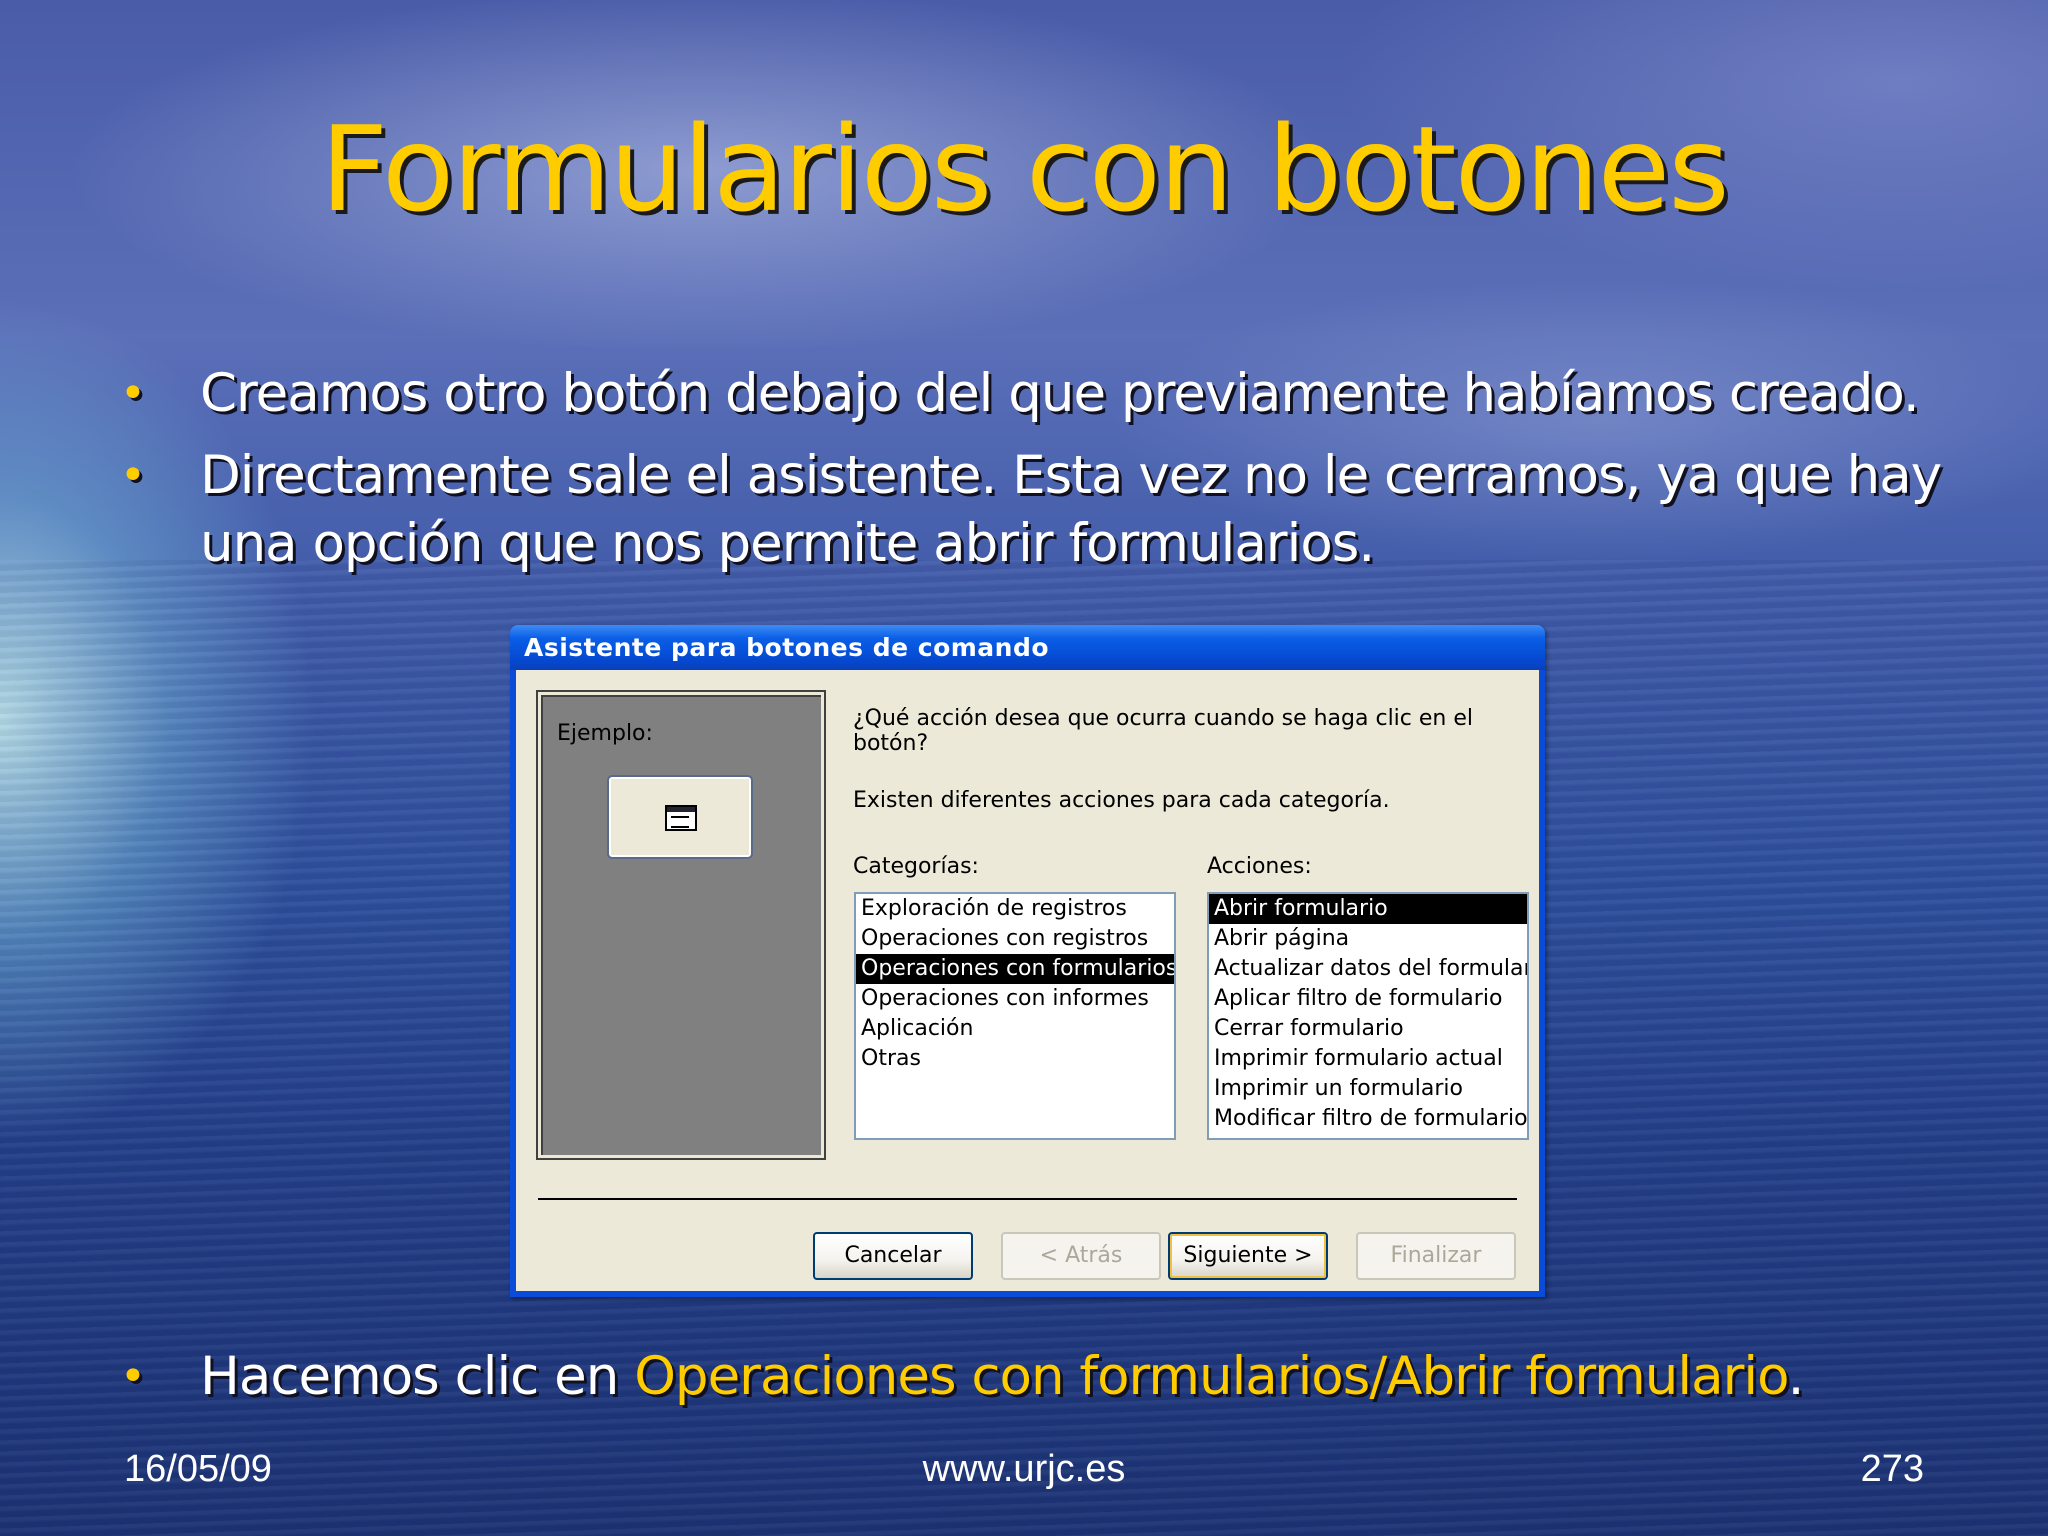 The height and width of the screenshot is (1536, 2048). Describe the element at coordinates (681, 925) in the screenshot. I see `example-panel: Ejemplo:` at that location.